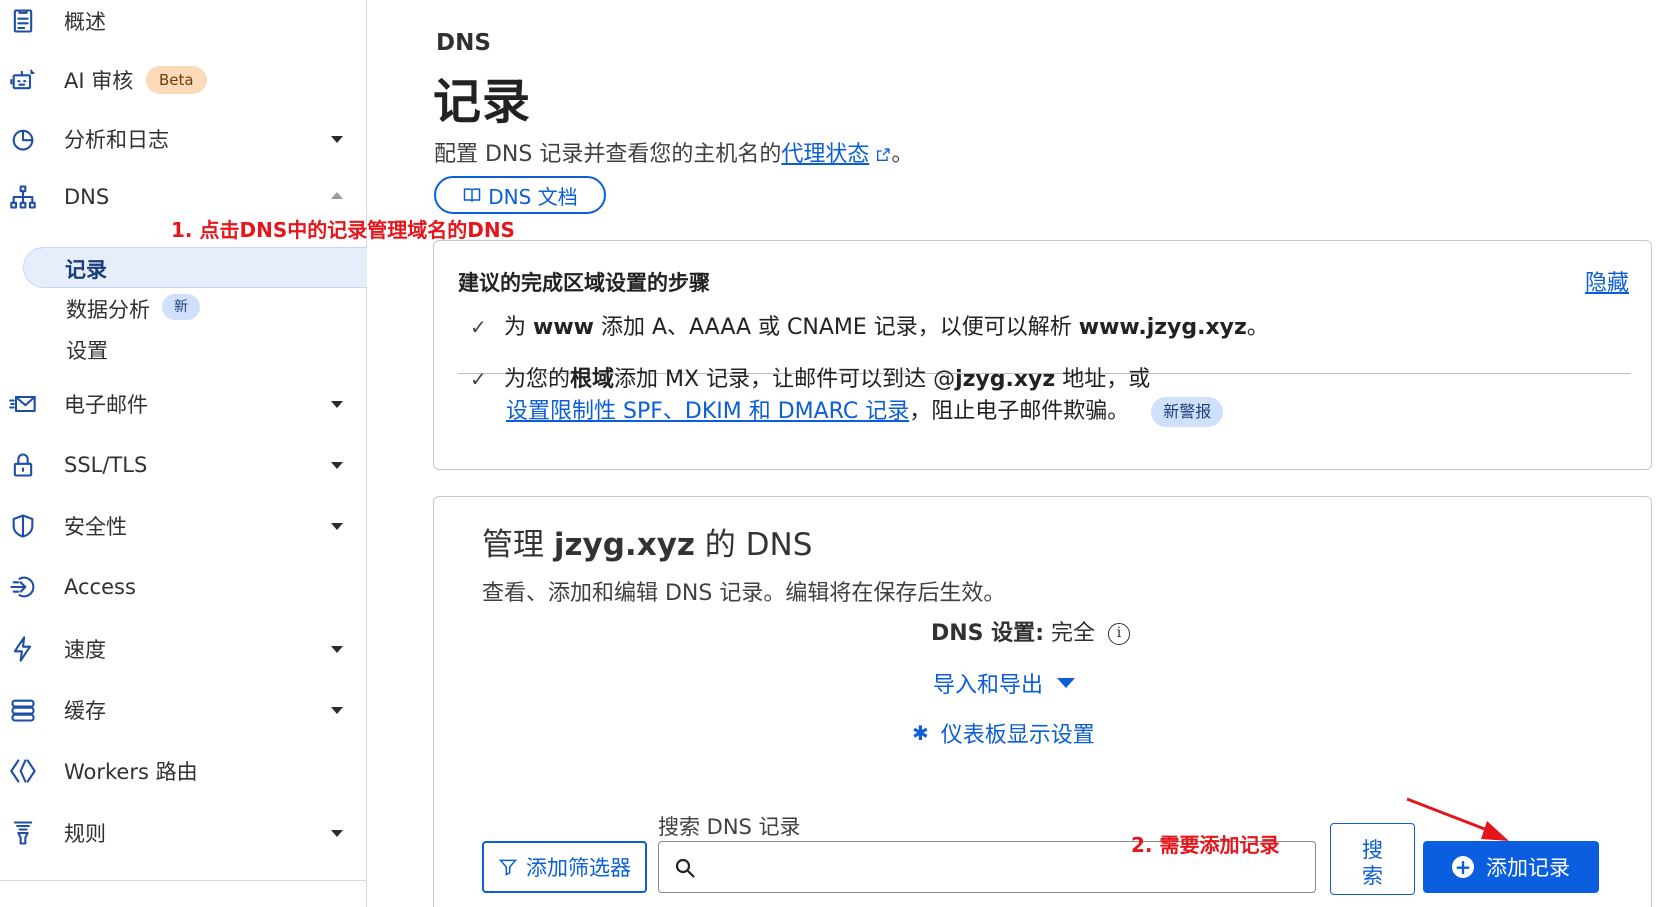  What do you see at coordinates (95, 527) in the screenshot?
I see `sidebar-item-label: 安全性` at bounding box center [95, 527].